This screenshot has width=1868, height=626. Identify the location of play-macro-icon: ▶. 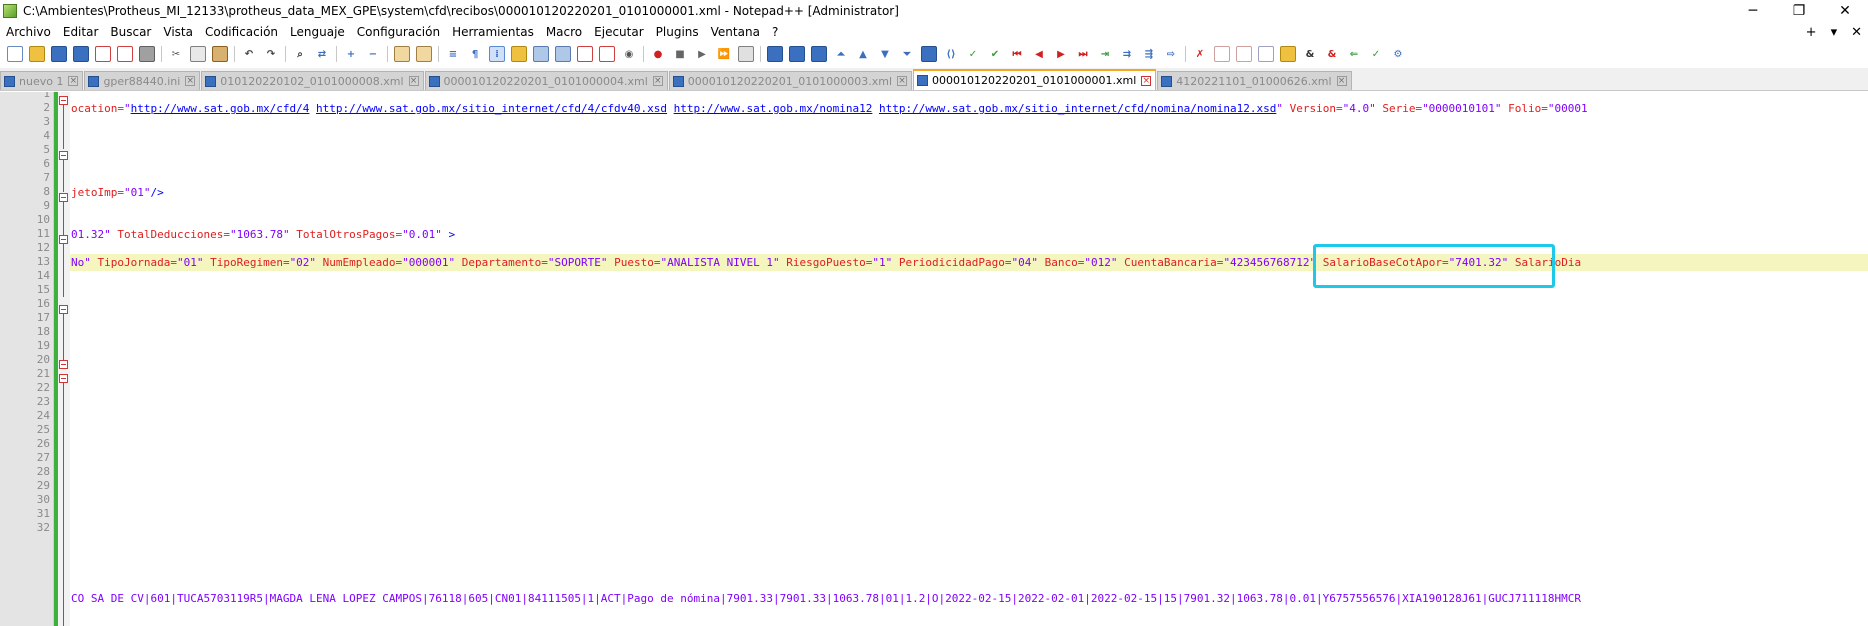
(702, 54).